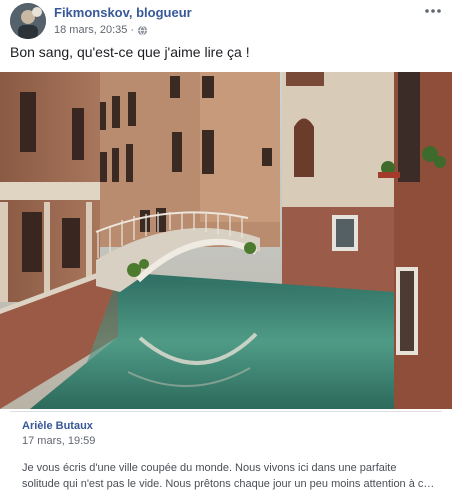  What do you see at coordinates (57, 426) in the screenshot?
I see `shared-author-name: Arièle Butaux` at bounding box center [57, 426].